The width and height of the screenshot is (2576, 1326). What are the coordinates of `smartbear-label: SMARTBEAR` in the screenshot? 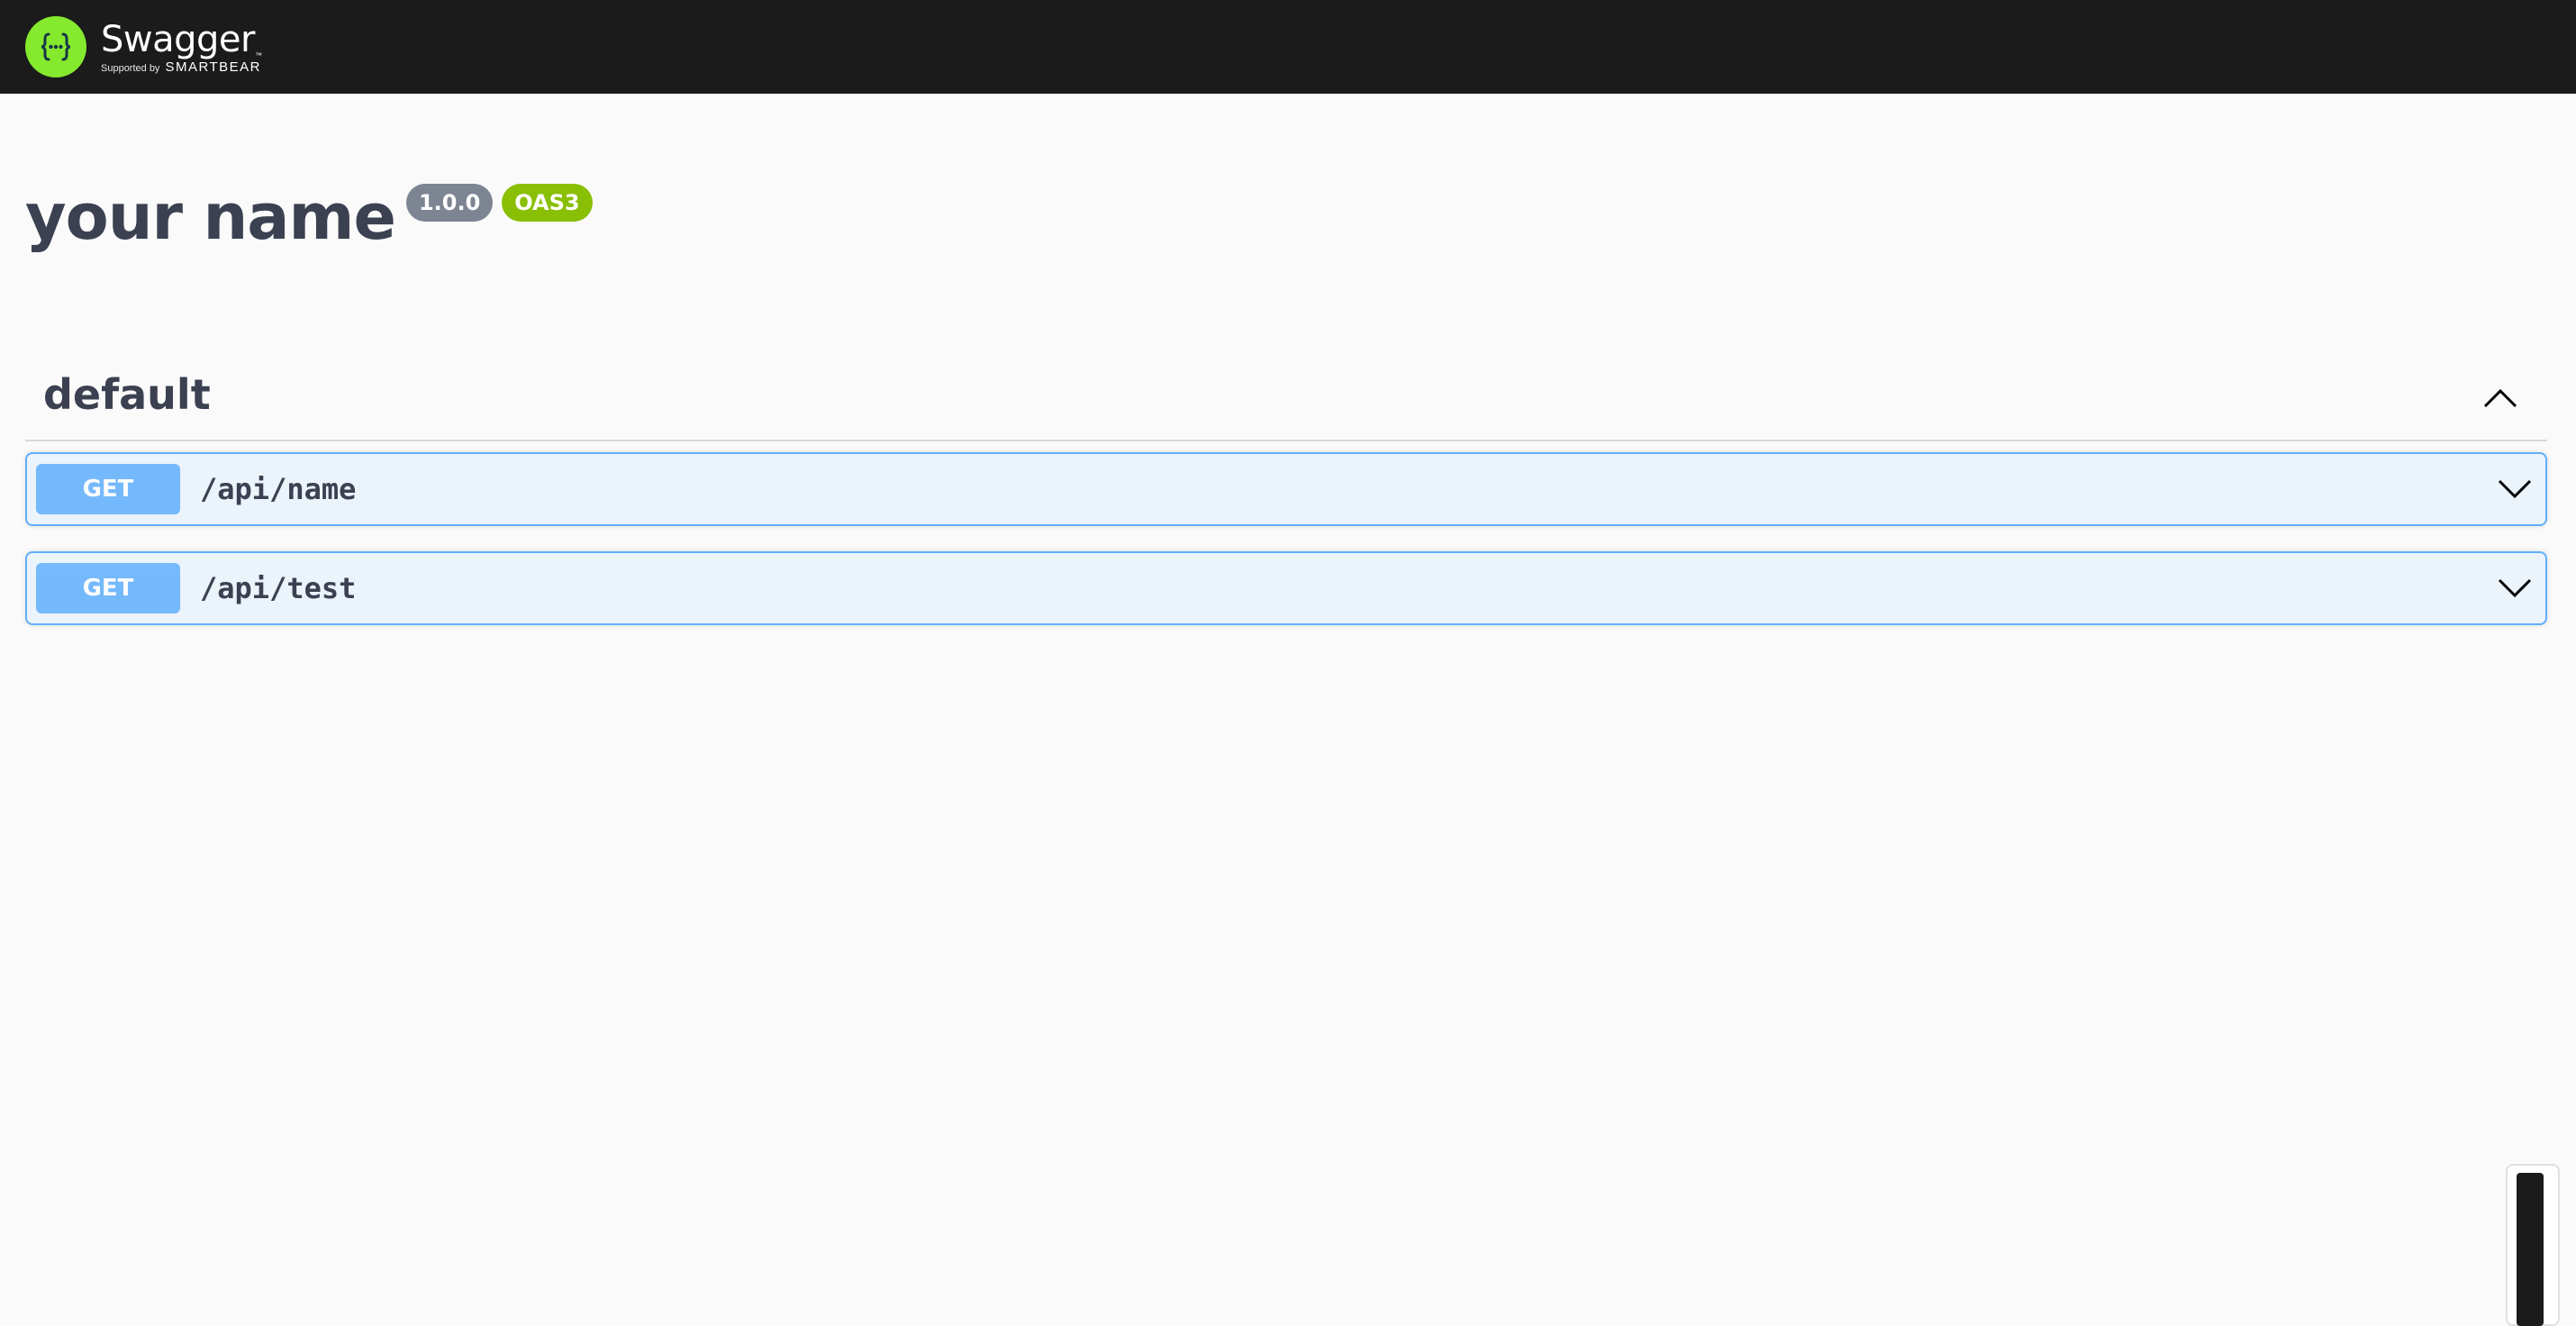 It's located at (213, 67).